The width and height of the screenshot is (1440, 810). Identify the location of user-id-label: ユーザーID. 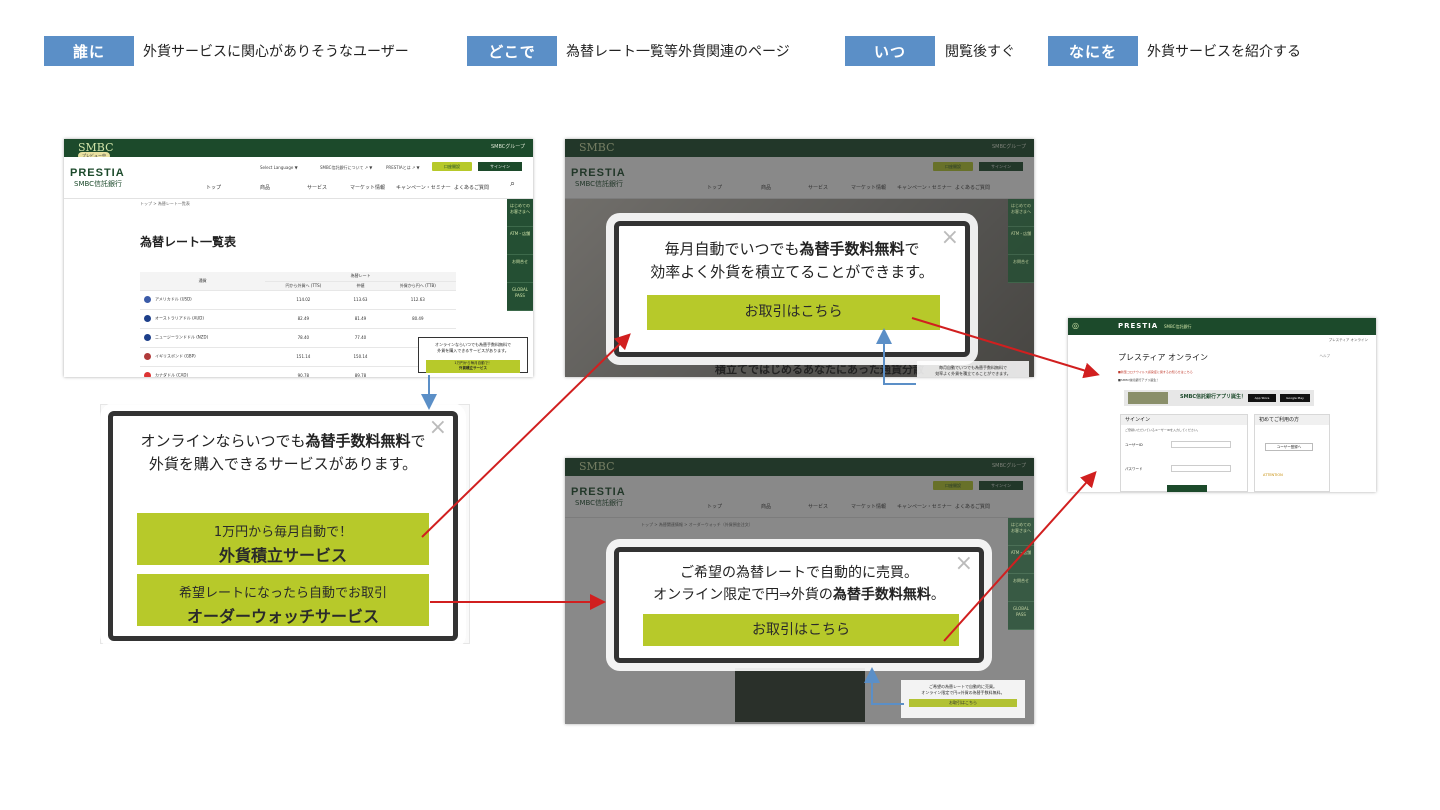
(1134, 445).